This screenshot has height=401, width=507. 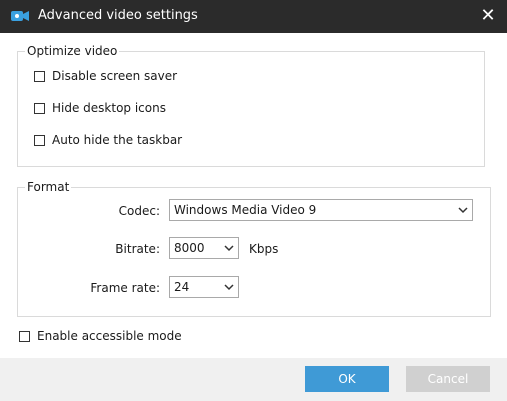 What do you see at coordinates (137, 249) in the screenshot?
I see `bitrate-label: Bitrate:` at bounding box center [137, 249].